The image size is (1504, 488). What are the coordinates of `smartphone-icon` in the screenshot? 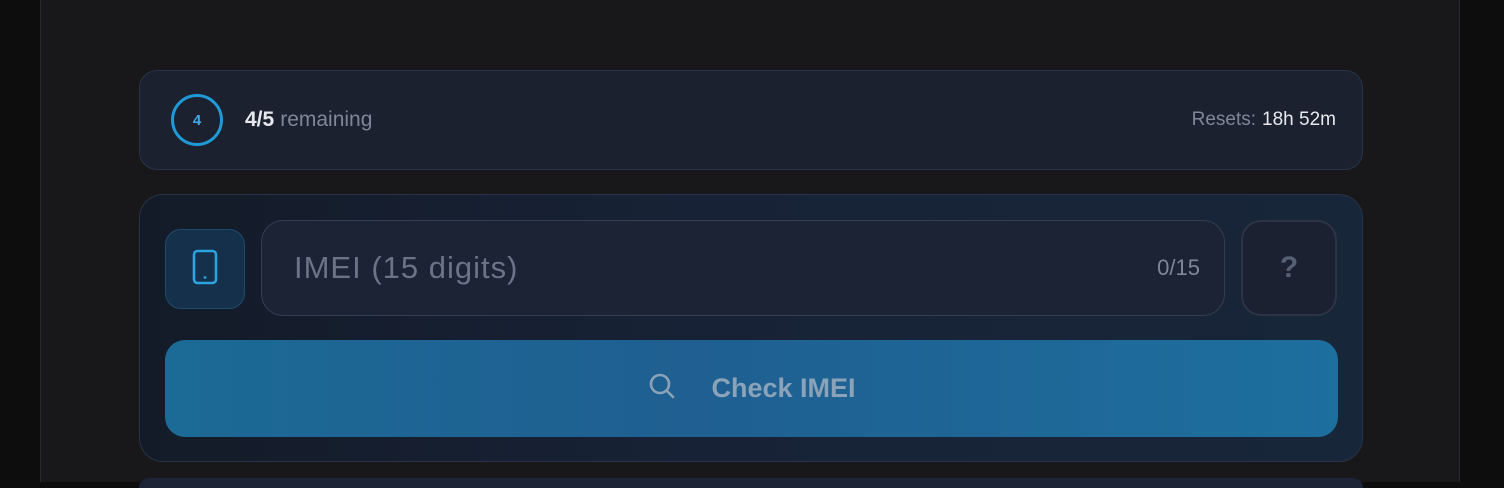 It's located at (205, 269).